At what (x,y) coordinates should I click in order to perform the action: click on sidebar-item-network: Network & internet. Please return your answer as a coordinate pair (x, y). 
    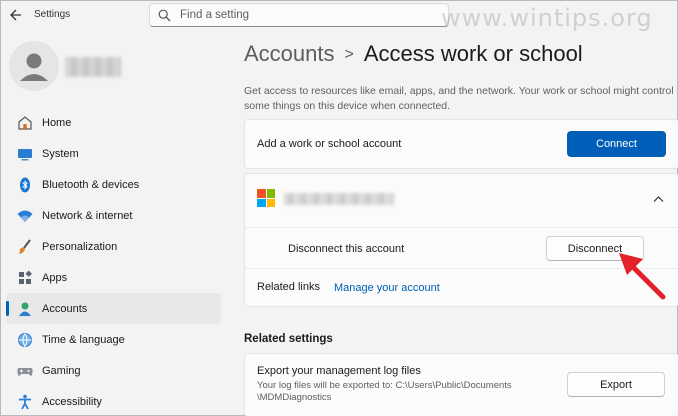
    Looking at the image, I should click on (113, 215).